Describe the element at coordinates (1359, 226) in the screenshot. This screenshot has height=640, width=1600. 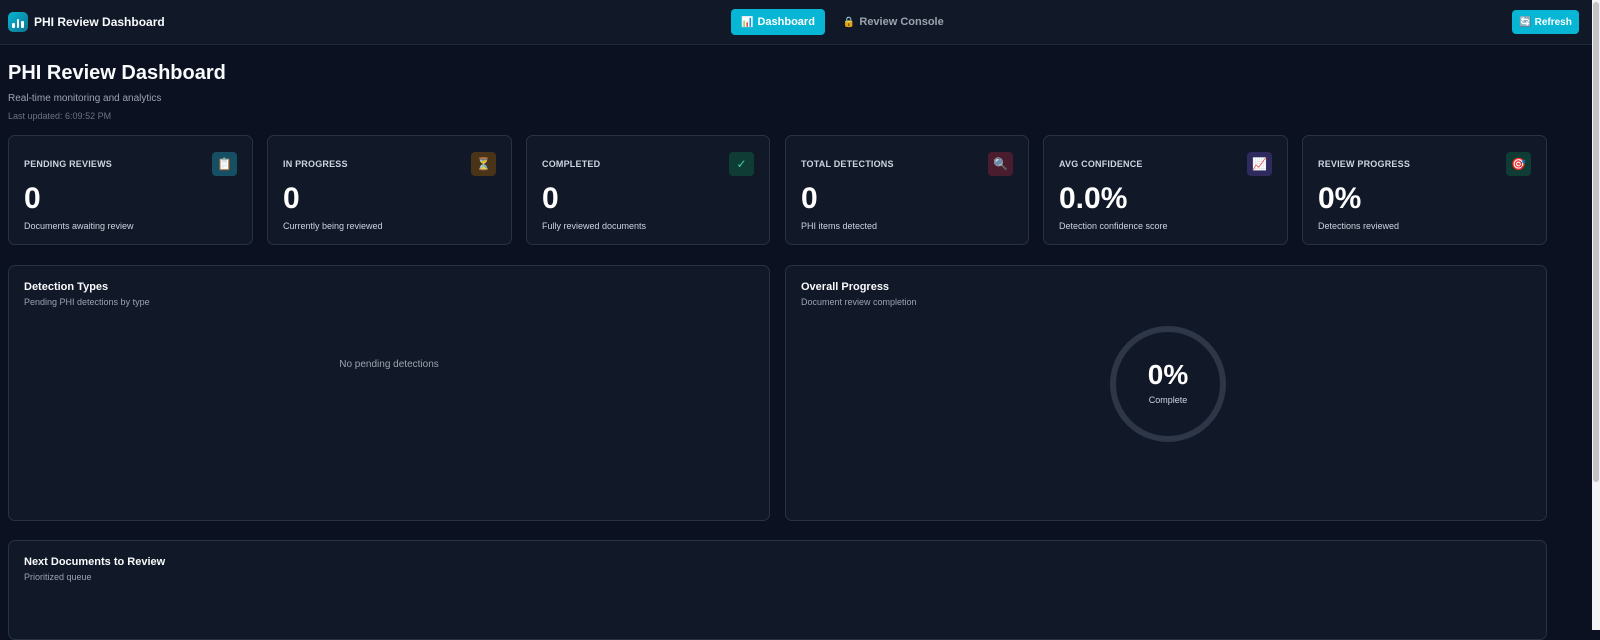
I see `stat-description: Detections reviewed` at that location.